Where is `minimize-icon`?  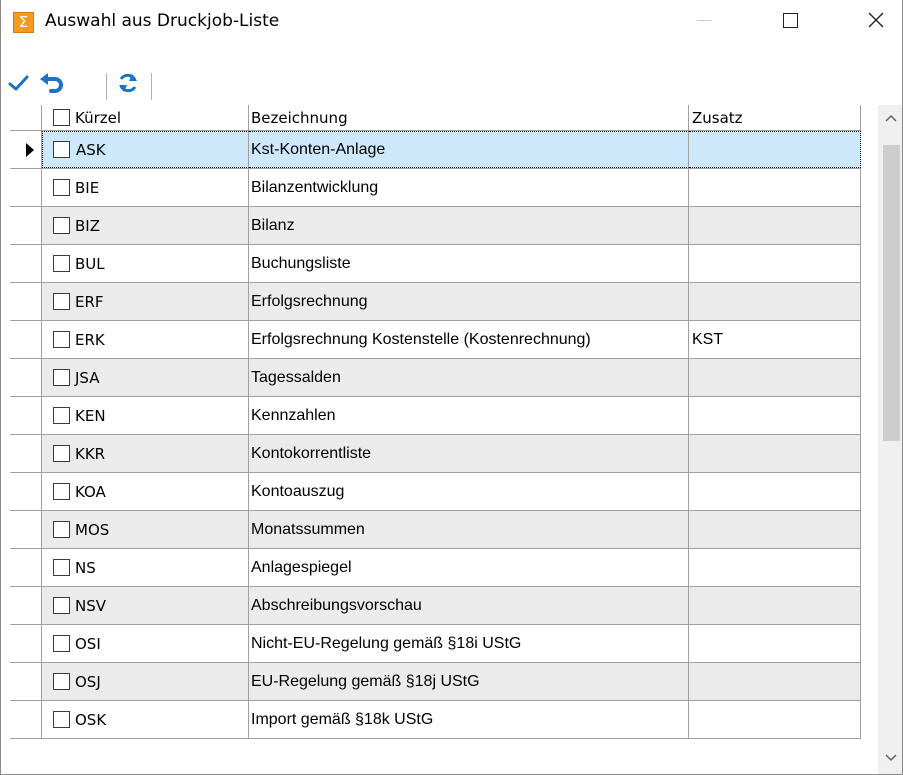
minimize-icon is located at coordinates (704, 20).